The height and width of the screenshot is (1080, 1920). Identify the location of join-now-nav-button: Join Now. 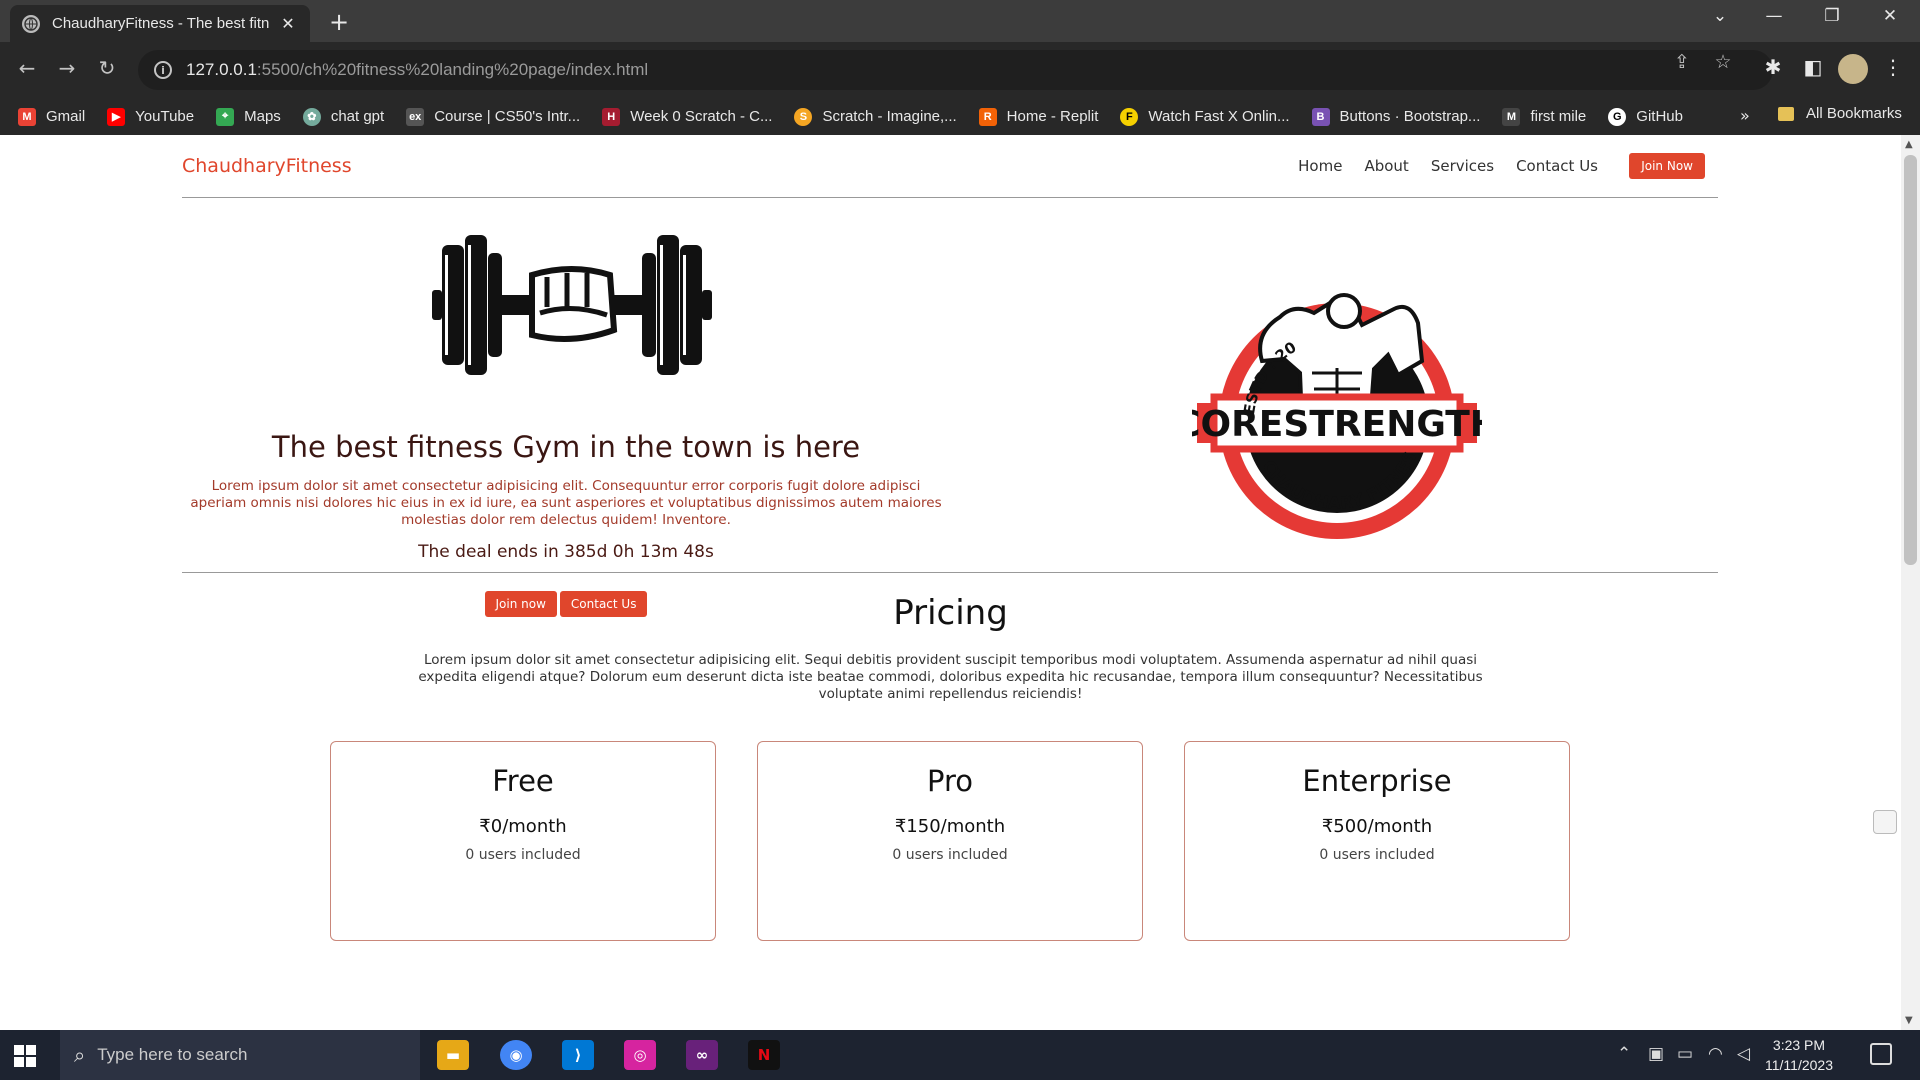
(1667, 166).